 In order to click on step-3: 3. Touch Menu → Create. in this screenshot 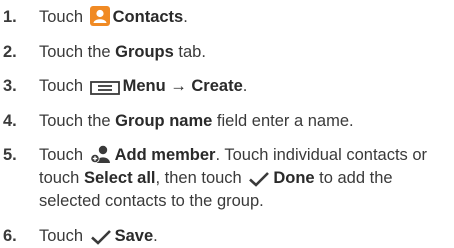, I will do `click(227, 86)`.